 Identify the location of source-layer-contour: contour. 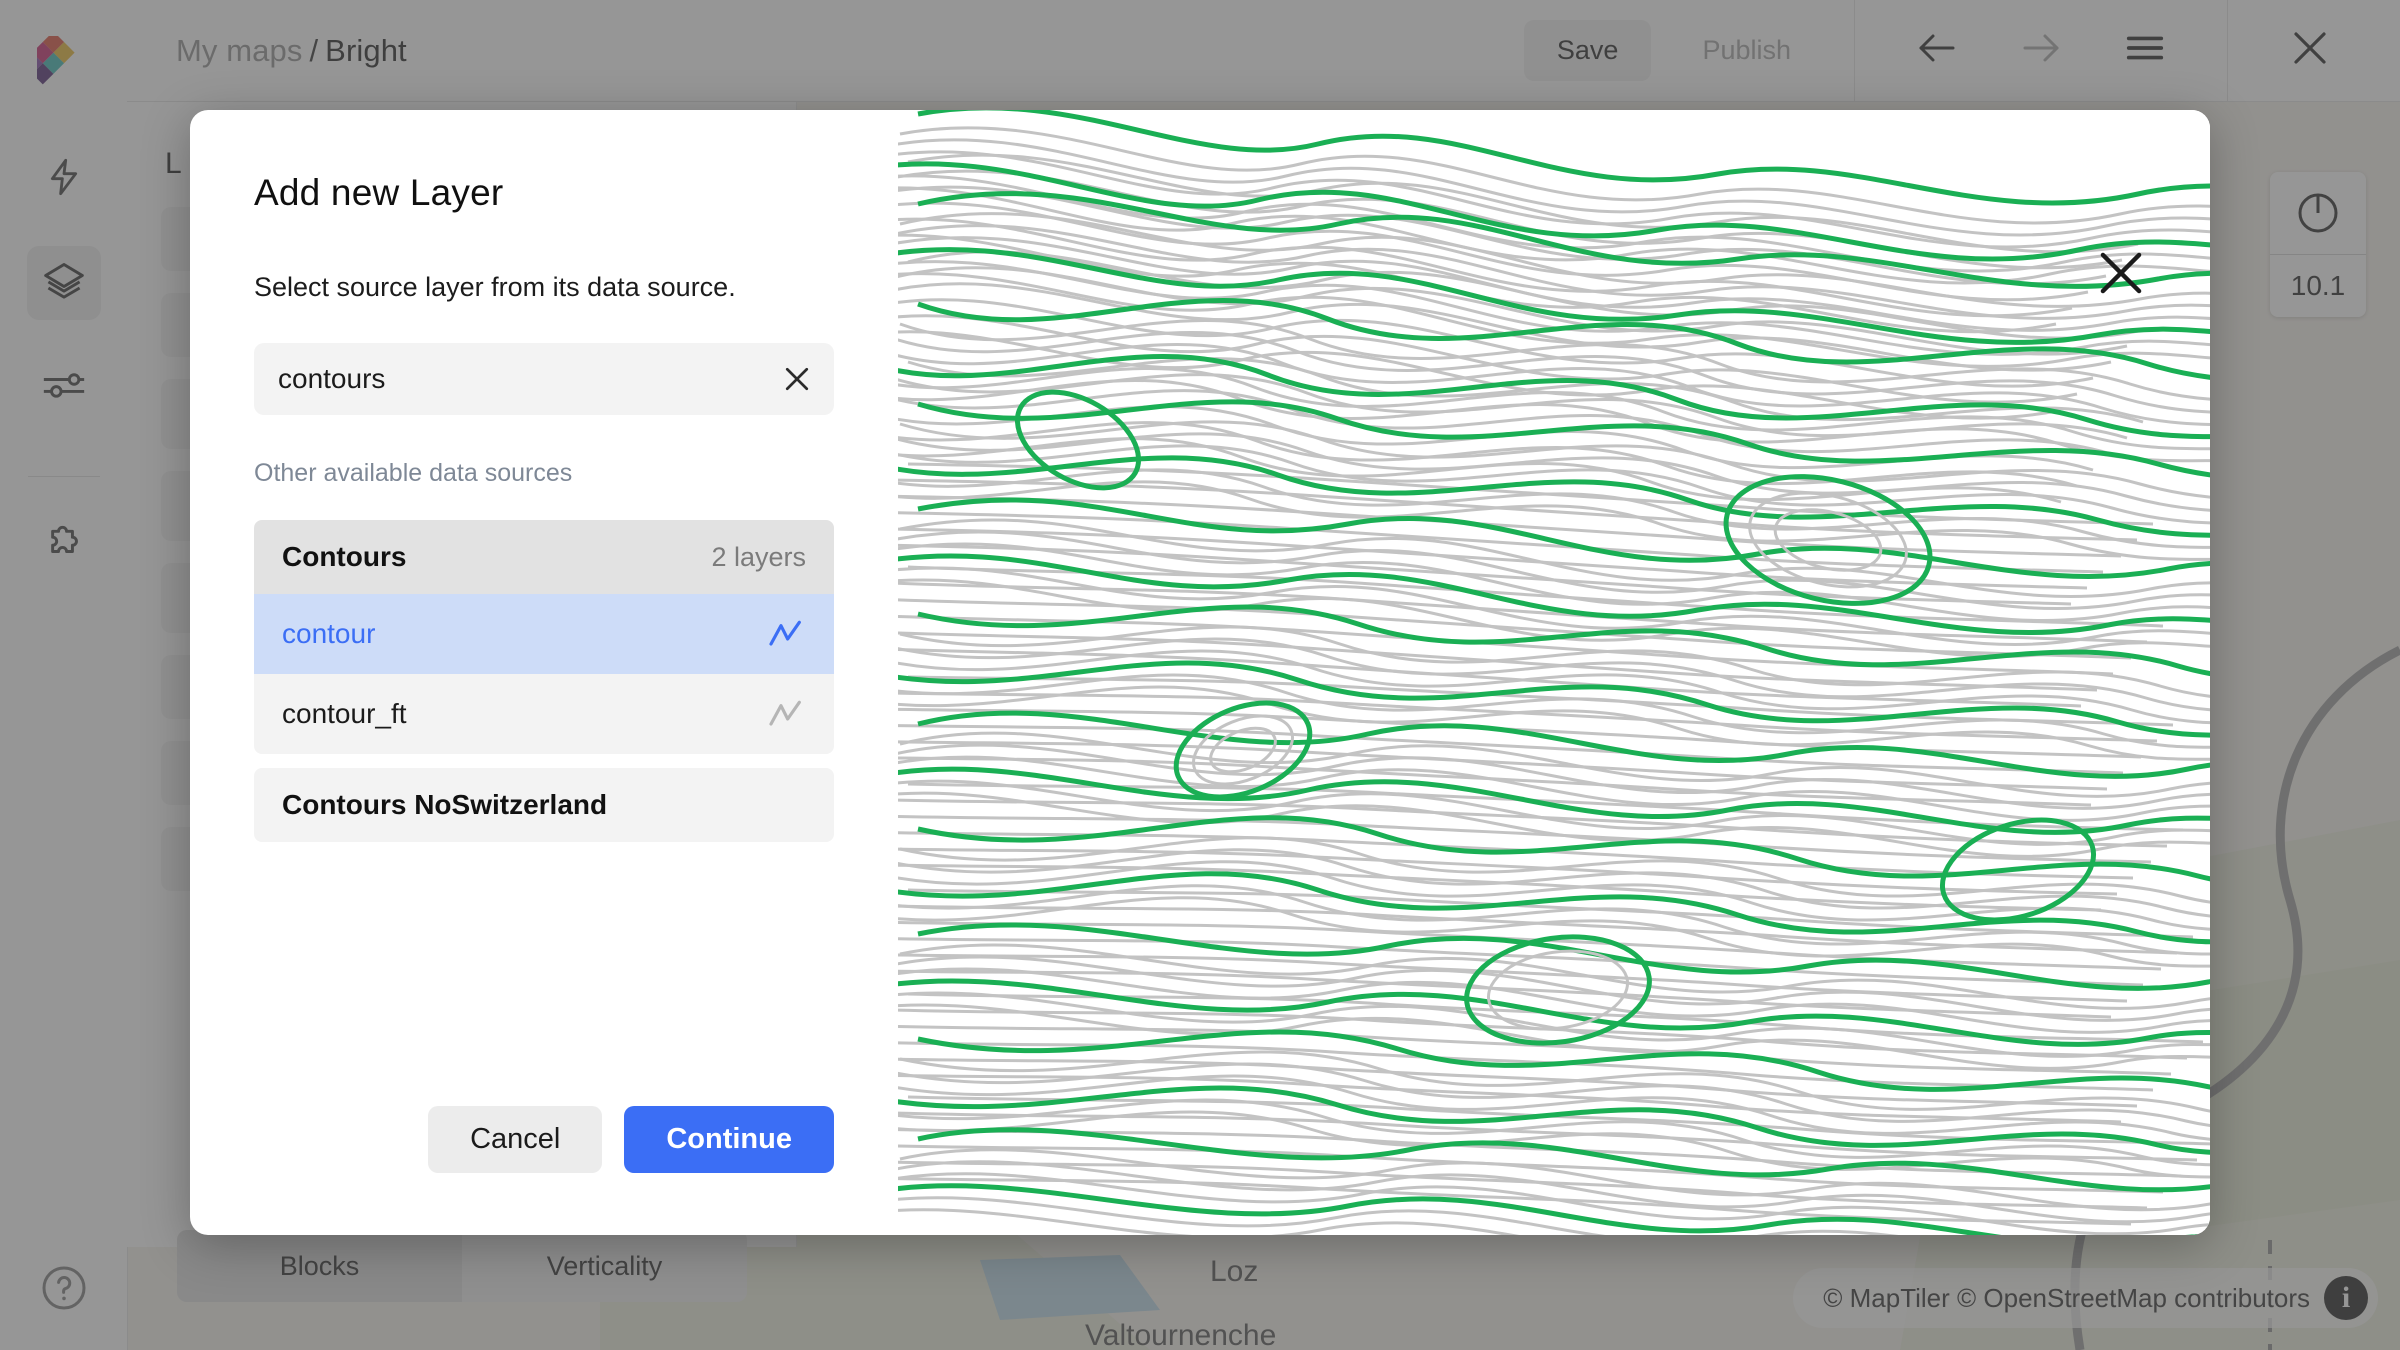
(544, 634).